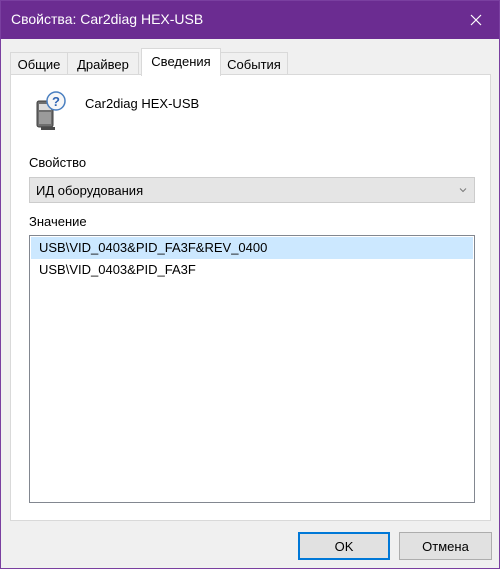 This screenshot has width=500, height=569. I want to click on tab-general: Общие, so click(39, 63).